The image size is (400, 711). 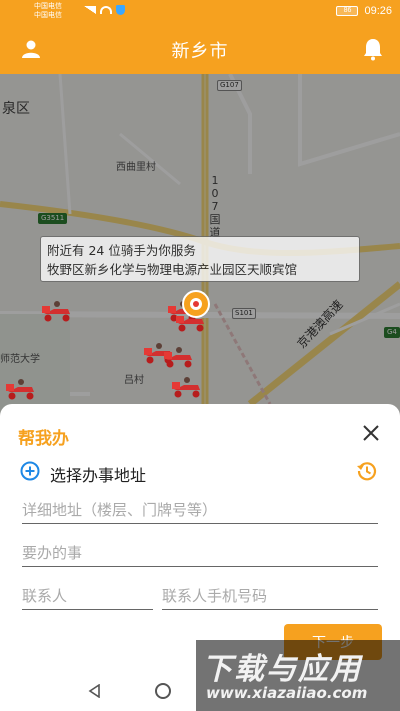 I want to click on wifi-icon, so click(x=106, y=10).